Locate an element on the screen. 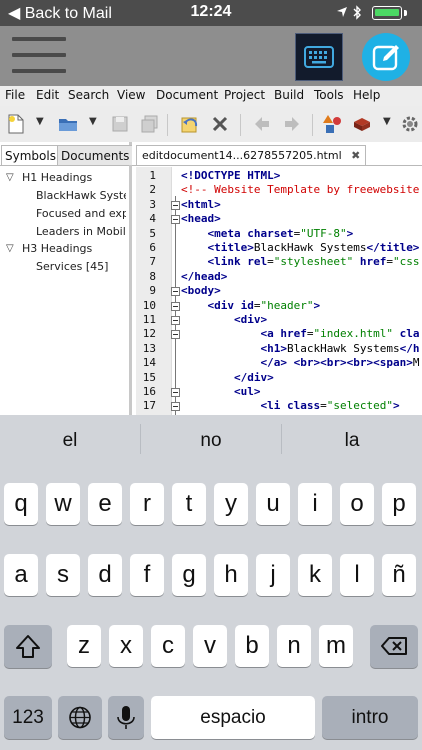  suggestion-1: el is located at coordinates (70, 441).